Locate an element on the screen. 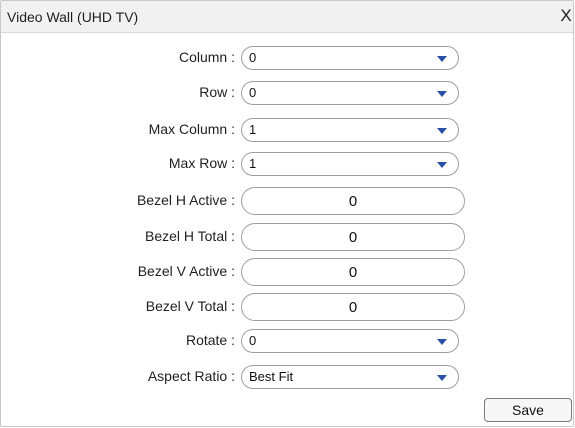  max-column-label: Max Column : is located at coordinates (191, 129).